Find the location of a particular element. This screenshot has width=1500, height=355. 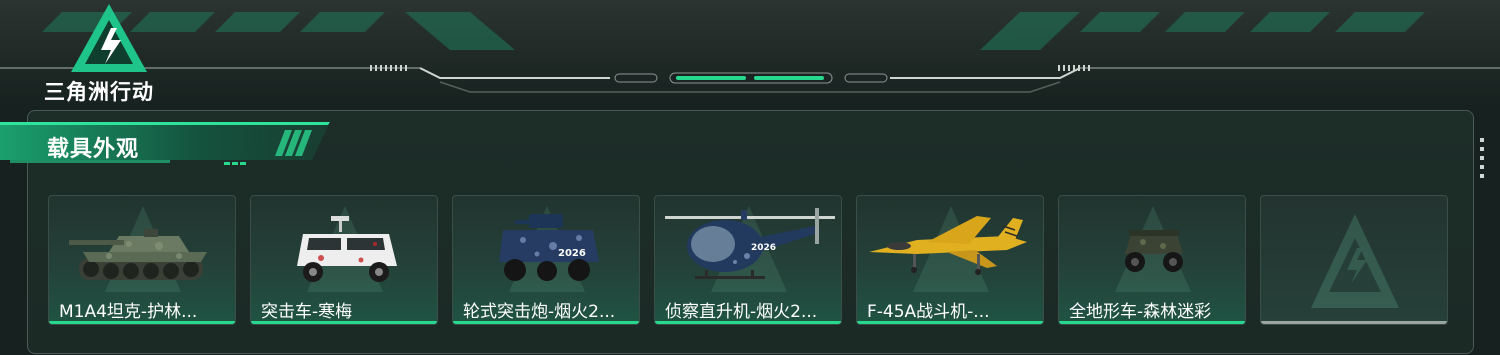

vehicle-card: 全地形车-森林迷彩 is located at coordinates (1152, 260).